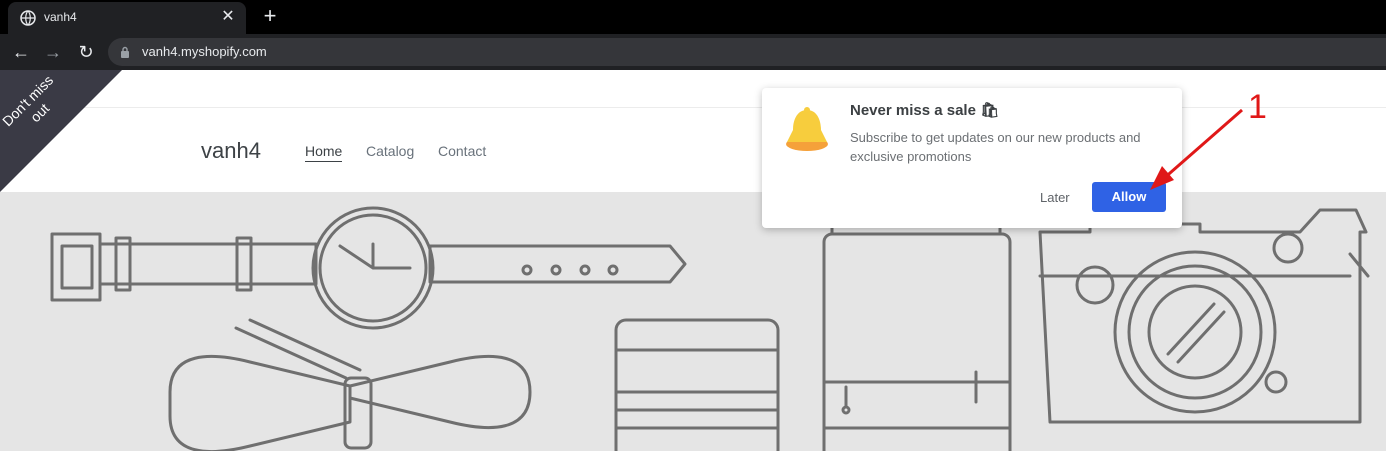 This screenshot has width=1386, height=451. What do you see at coordinates (1055, 197) in the screenshot?
I see `later-button: Later` at bounding box center [1055, 197].